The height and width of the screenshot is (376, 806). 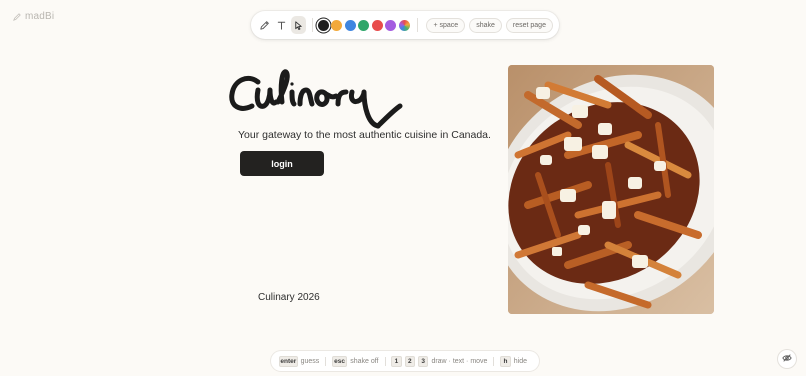 What do you see at coordinates (337, 25) in the screenshot?
I see `color-swatch-orange` at bounding box center [337, 25].